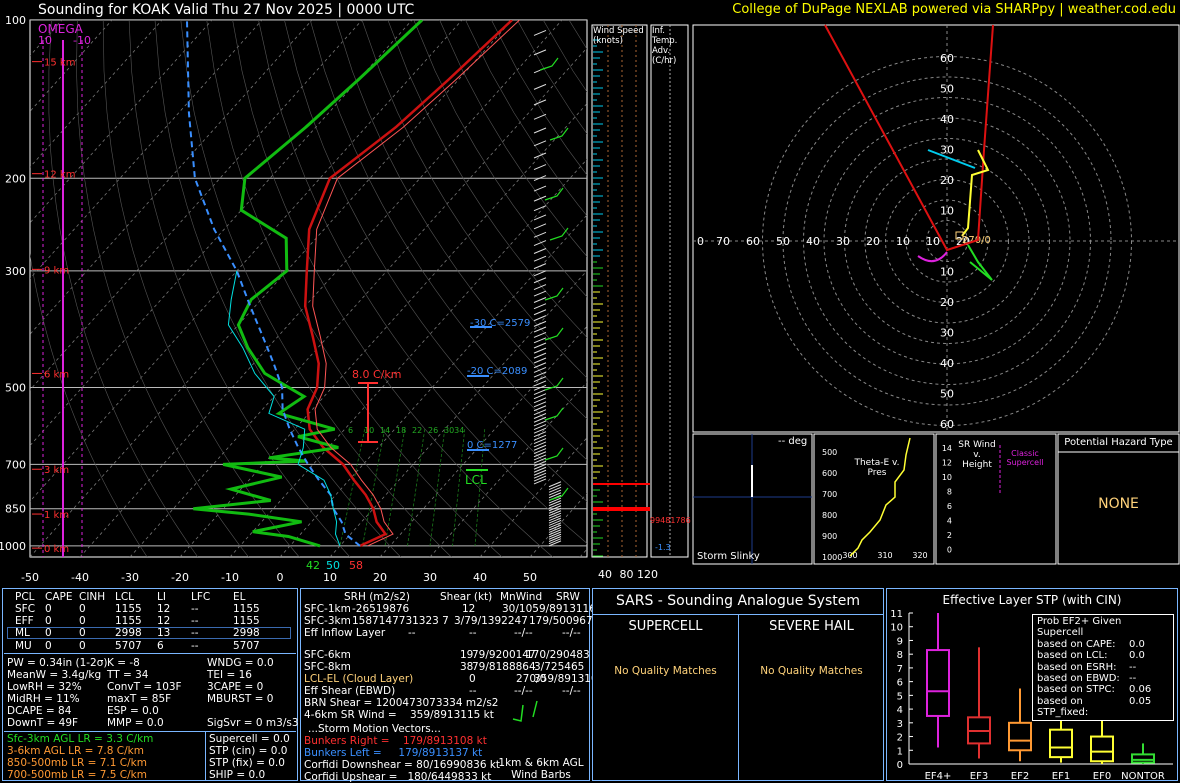  Describe the element at coordinates (938, 775) in the screenshot. I see `stp-category: EF4+` at that location.